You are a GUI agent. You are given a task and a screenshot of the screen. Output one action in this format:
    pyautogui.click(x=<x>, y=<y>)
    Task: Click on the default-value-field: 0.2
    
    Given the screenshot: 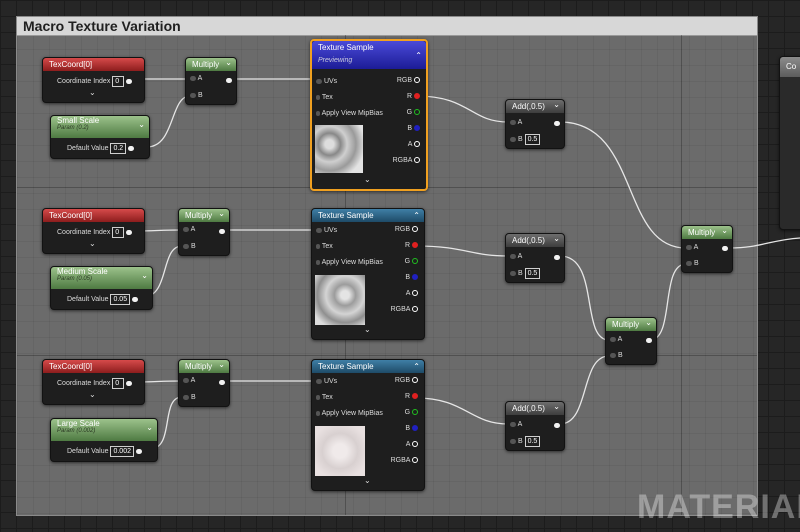 What is the action you would take?
    pyautogui.click(x=118, y=148)
    